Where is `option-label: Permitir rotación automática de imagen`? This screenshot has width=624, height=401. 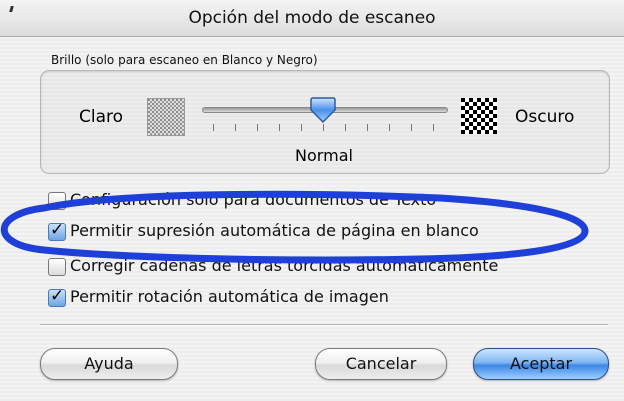 option-label: Permitir rotación automática de imagen is located at coordinates (229, 296).